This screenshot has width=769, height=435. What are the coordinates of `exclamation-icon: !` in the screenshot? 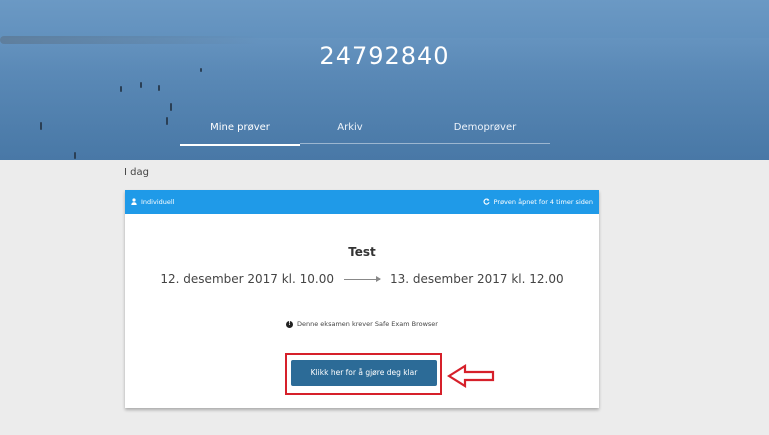 It's located at (289, 324).